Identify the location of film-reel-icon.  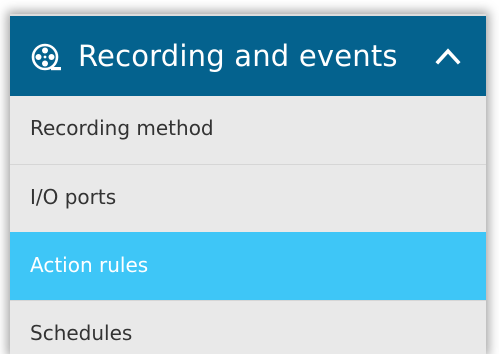
(46, 57).